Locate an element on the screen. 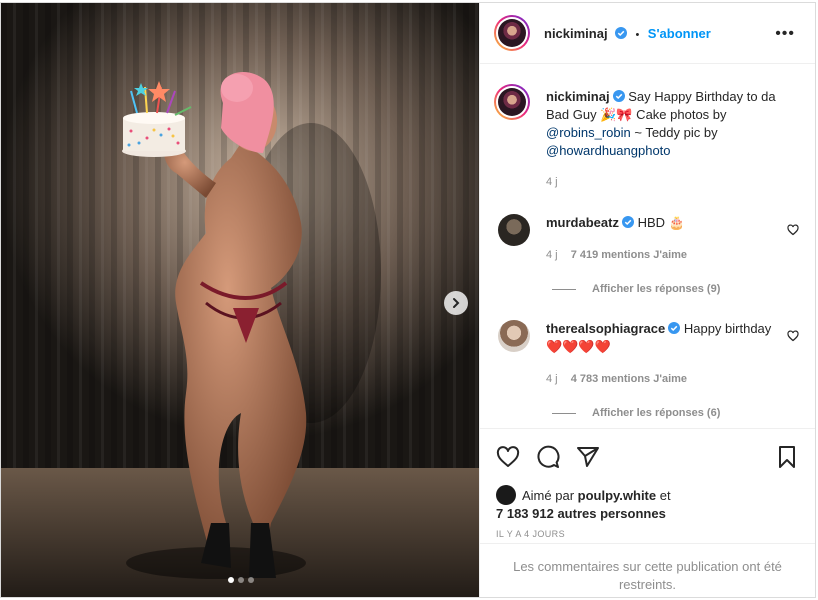  view-replies-button: Afficher les réponses (9) is located at coordinates (636, 289).